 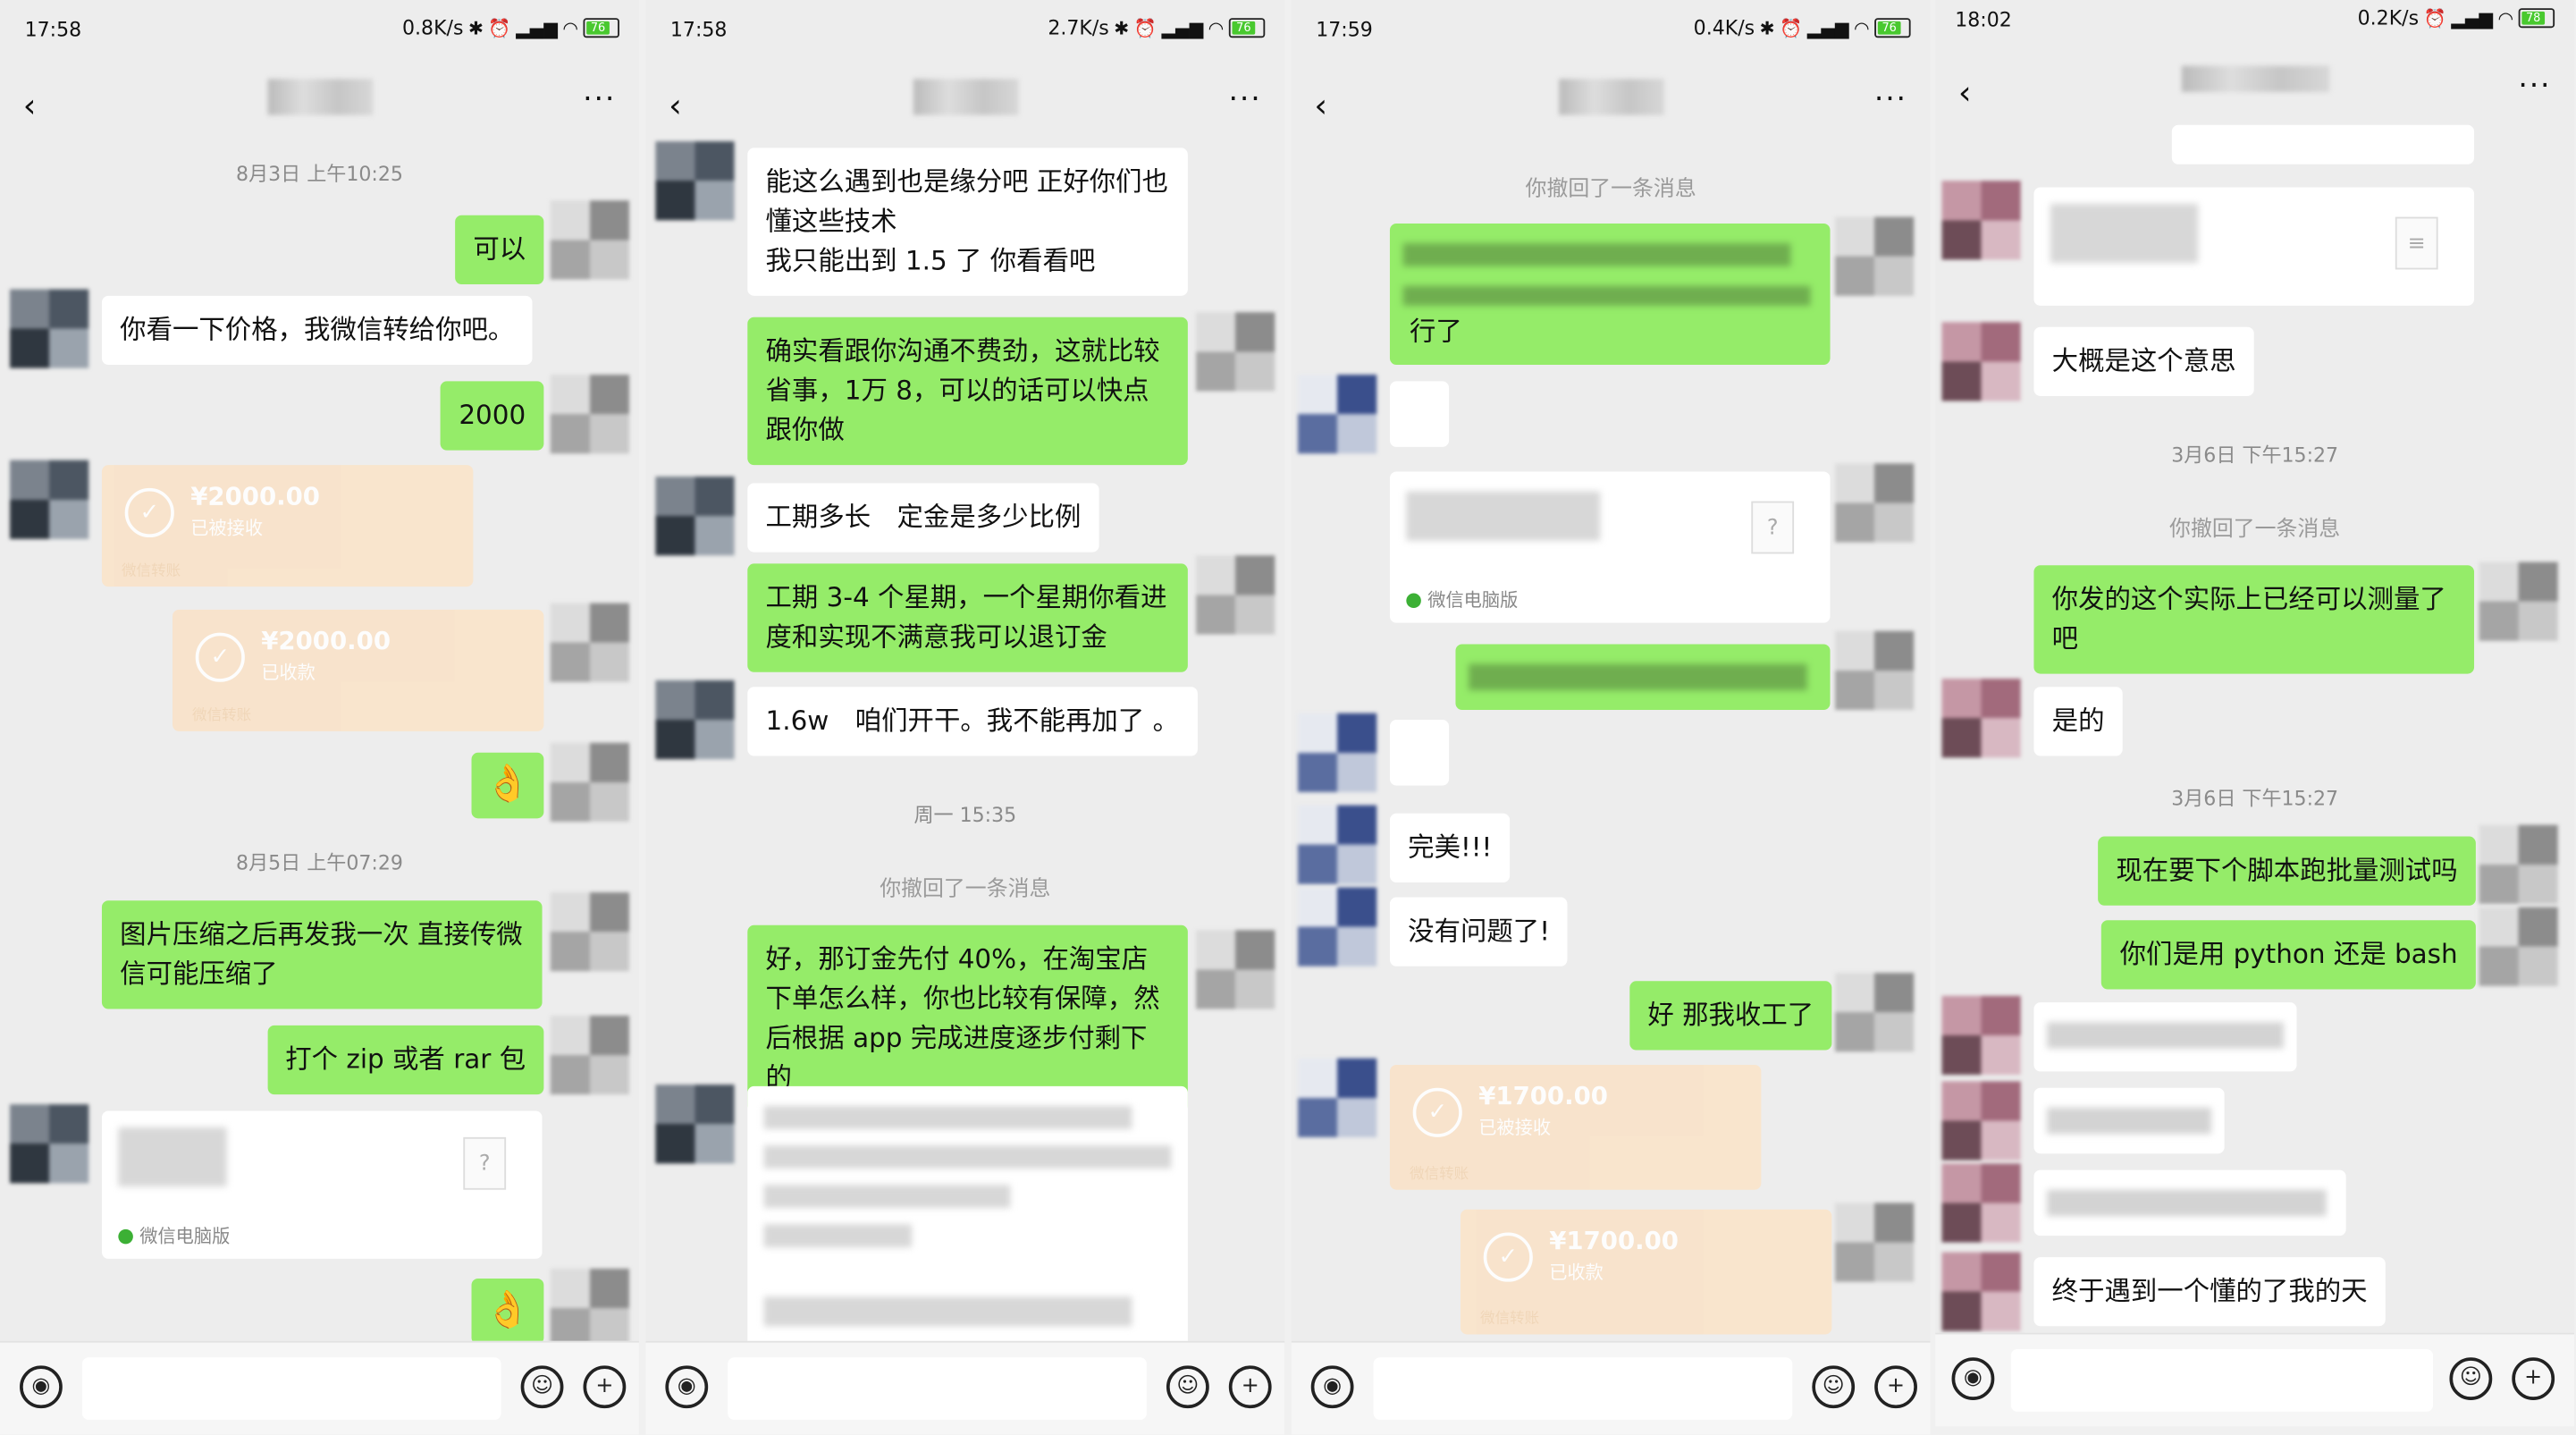 I want to click on contact-name-blurred, so click(x=320, y=97).